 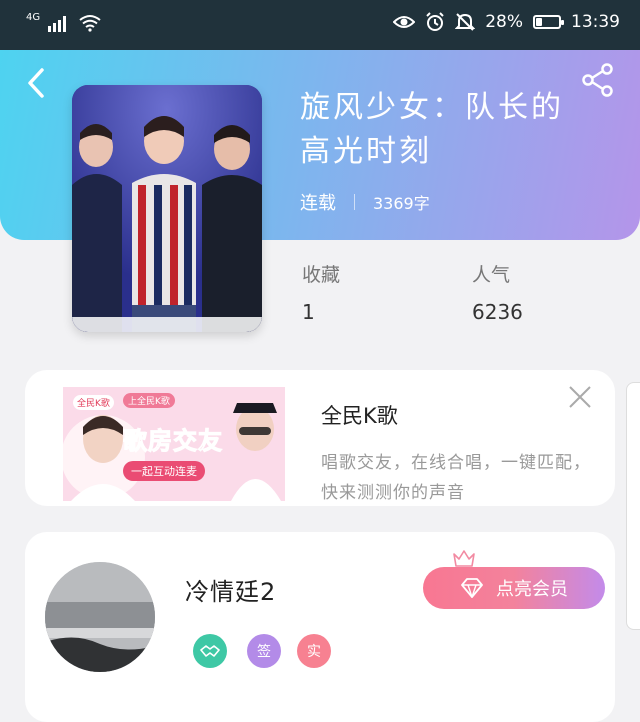 I want to click on ad-banner-image: 全民K歌 上全民K歌 歌房交友 一起互动连麦, so click(x=174, y=444).